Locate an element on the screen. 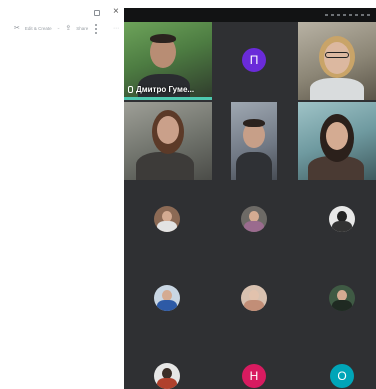 The image size is (376, 389). edit-create-button: Edit & Create is located at coordinates (38, 28).